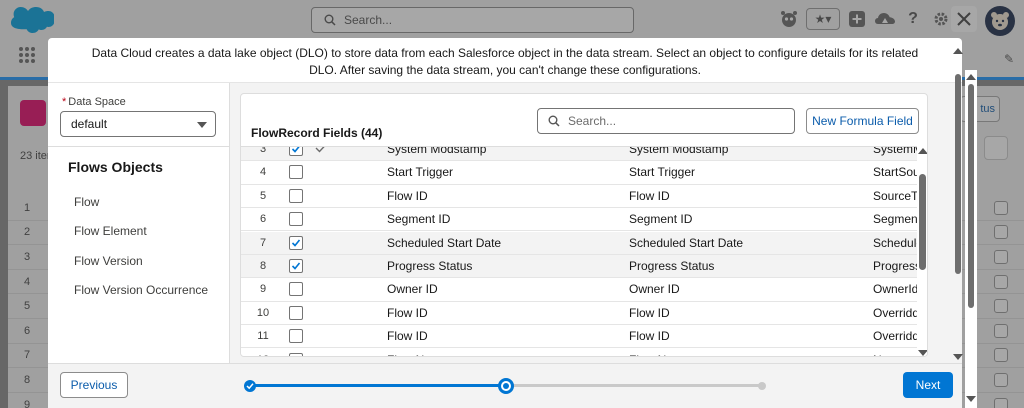 The width and height of the screenshot is (1024, 408). Describe the element at coordinates (263, 266) in the screenshot. I see `row-number: 8` at that location.